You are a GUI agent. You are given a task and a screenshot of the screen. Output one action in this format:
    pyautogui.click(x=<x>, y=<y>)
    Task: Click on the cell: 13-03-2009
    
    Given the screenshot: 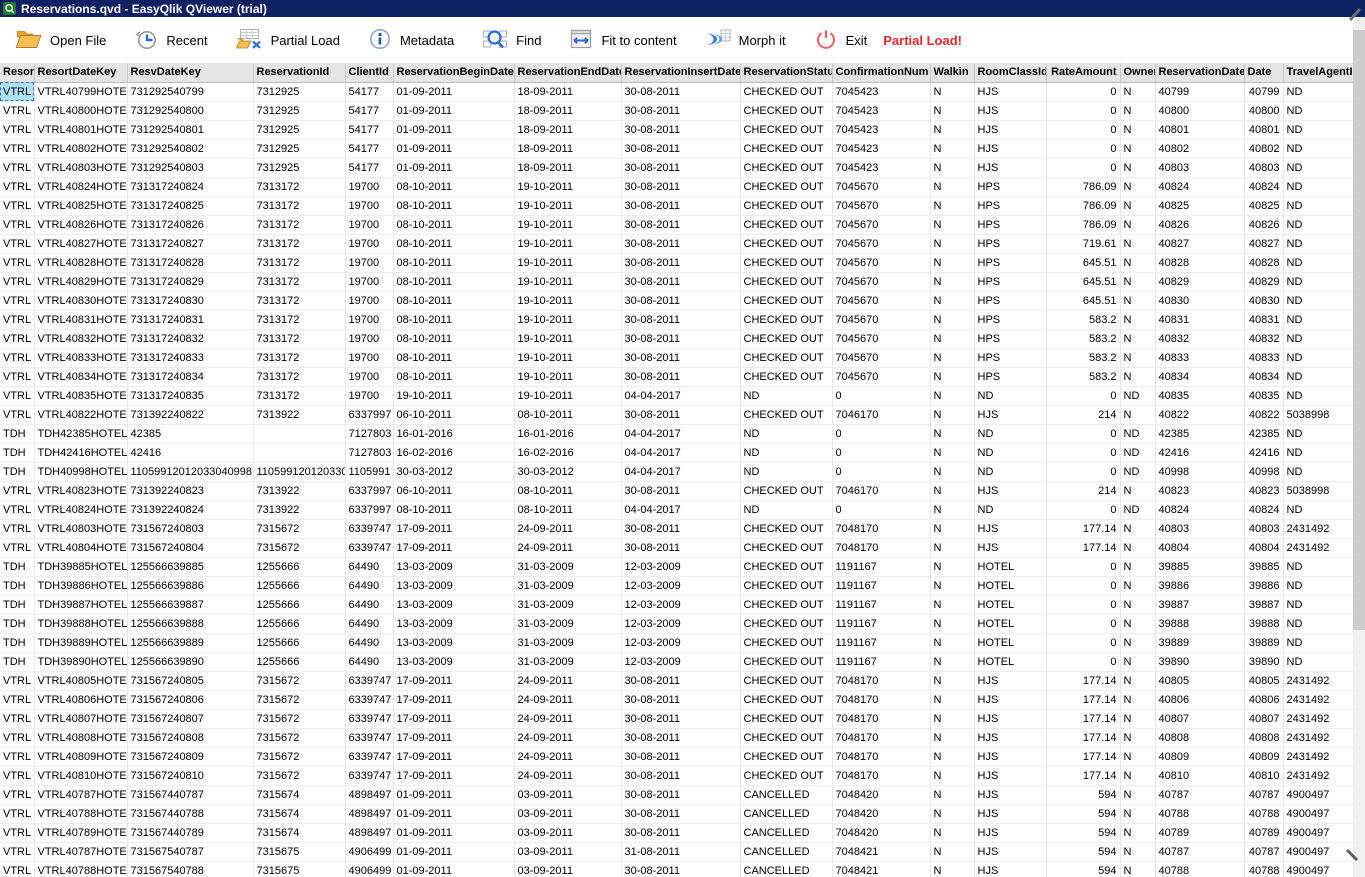 What is the action you would take?
    pyautogui.click(x=454, y=624)
    